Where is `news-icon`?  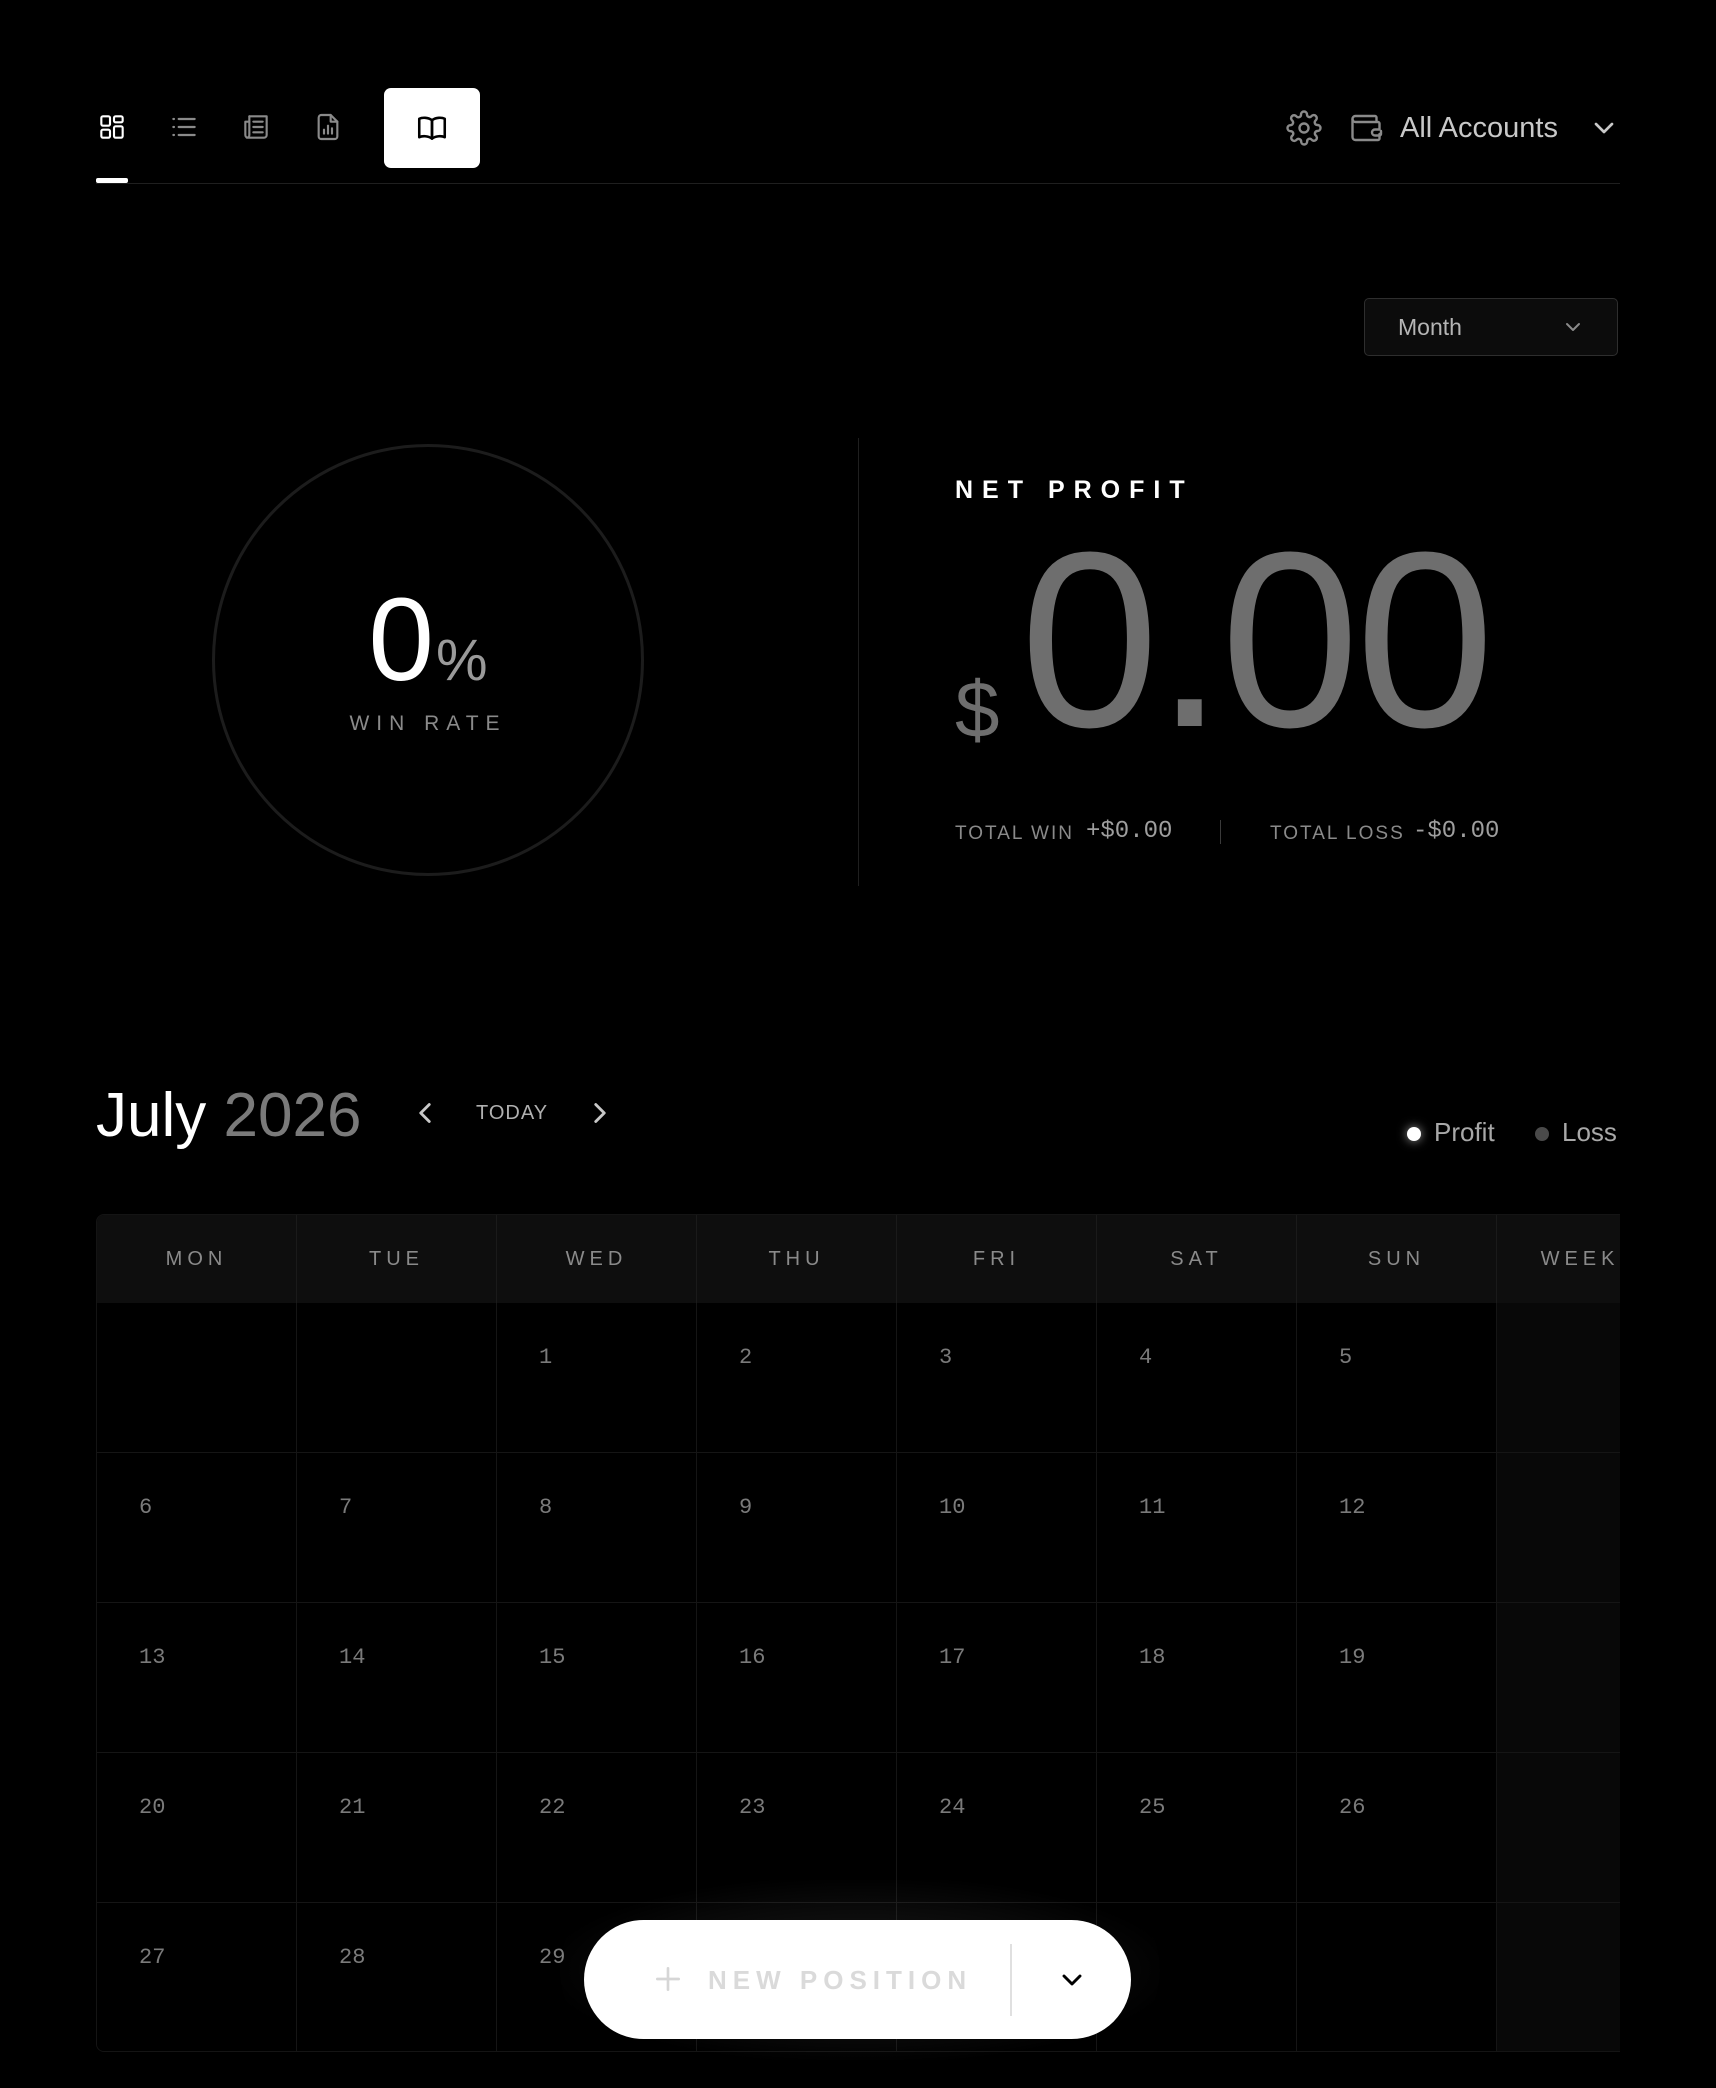
news-icon is located at coordinates (256, 127).